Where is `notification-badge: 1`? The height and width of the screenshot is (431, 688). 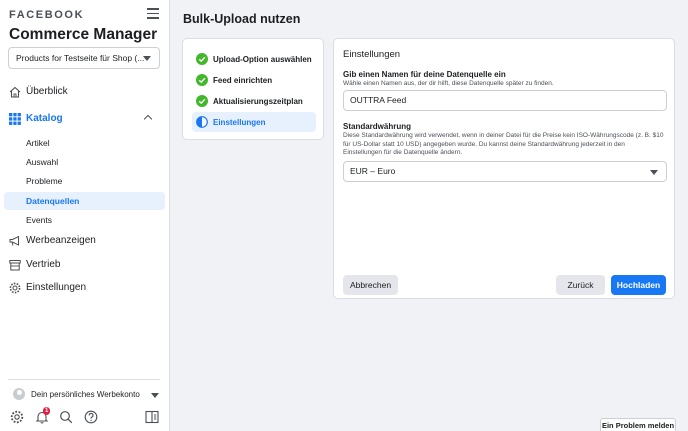 notification-badge: 1 is located at coordinates (47, 411).